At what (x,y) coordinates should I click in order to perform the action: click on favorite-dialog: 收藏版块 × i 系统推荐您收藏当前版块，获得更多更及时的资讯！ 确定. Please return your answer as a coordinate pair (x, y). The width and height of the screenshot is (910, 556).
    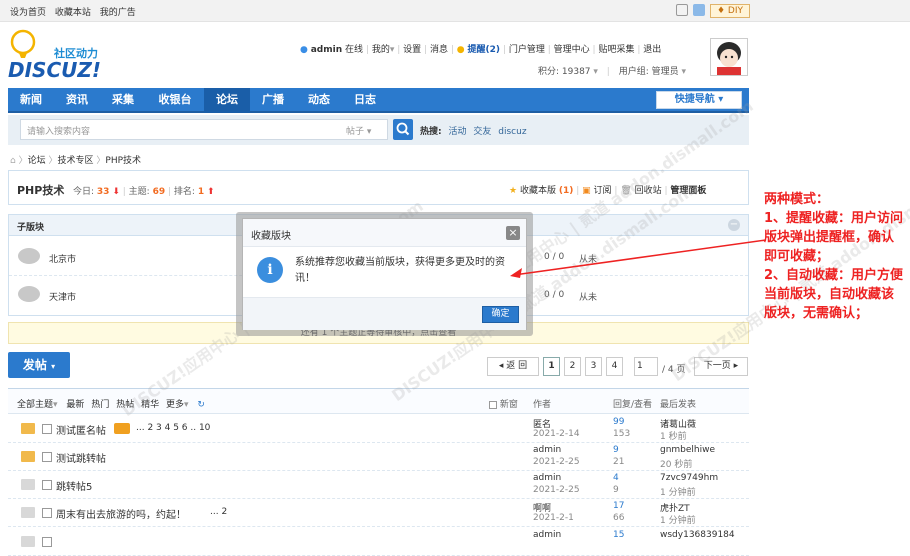
    Looking at the image, I should click on (384, 274).